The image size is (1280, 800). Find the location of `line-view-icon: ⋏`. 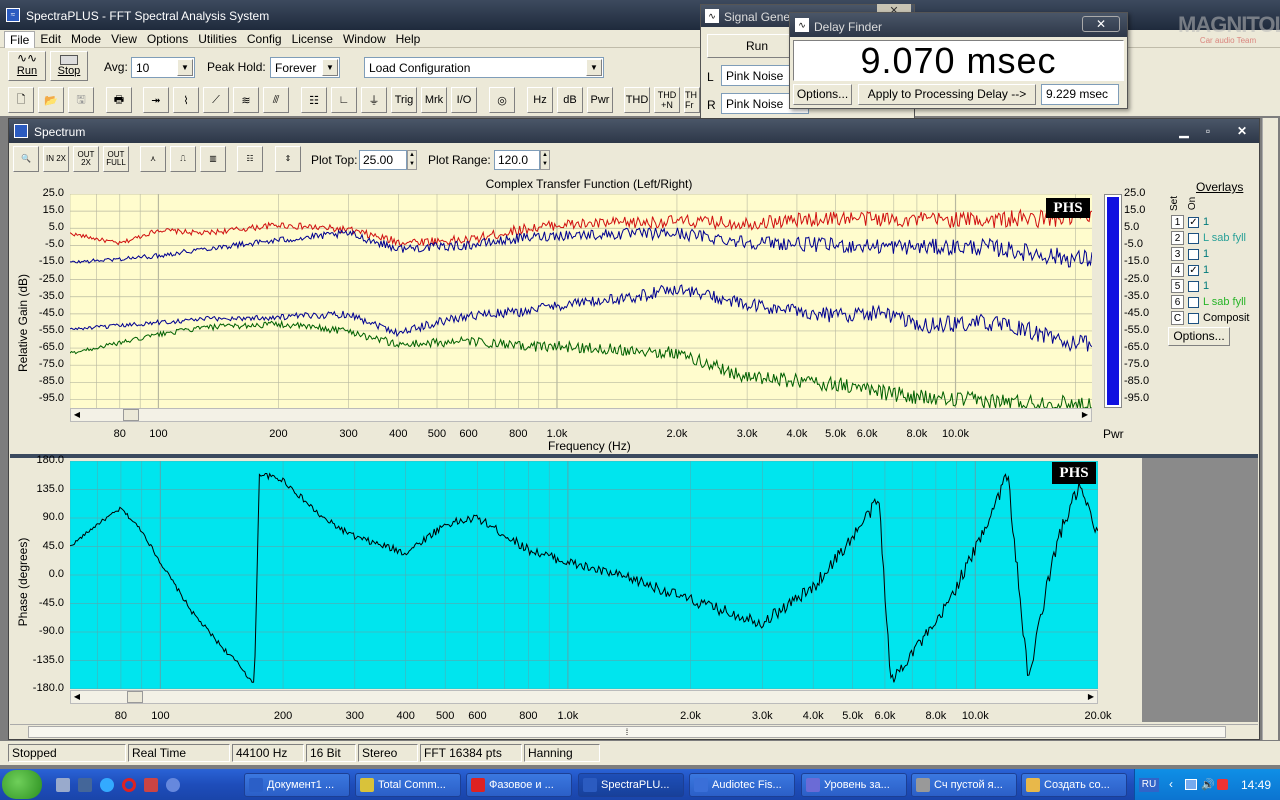

line-view-icon: ⋏ is located at coordinates (153, 159).